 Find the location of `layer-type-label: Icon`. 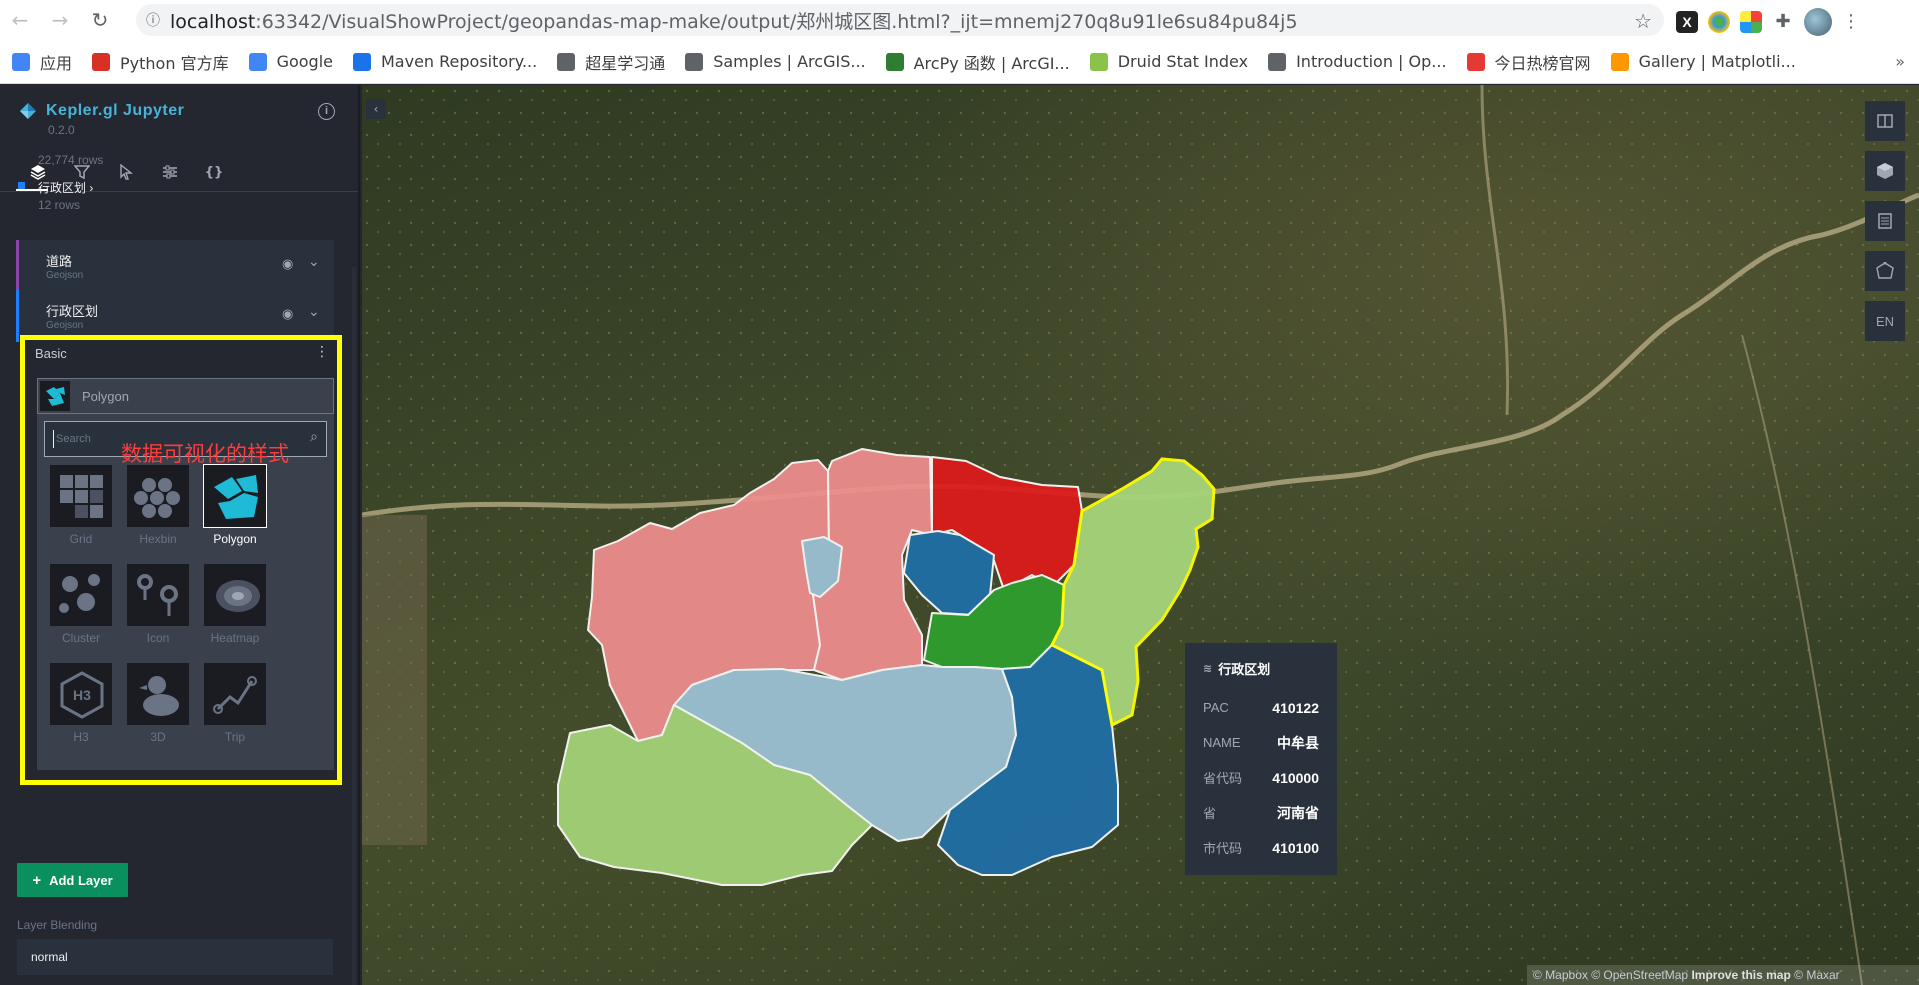

layer-type-label: Icon is located at coordinates (158, 638).